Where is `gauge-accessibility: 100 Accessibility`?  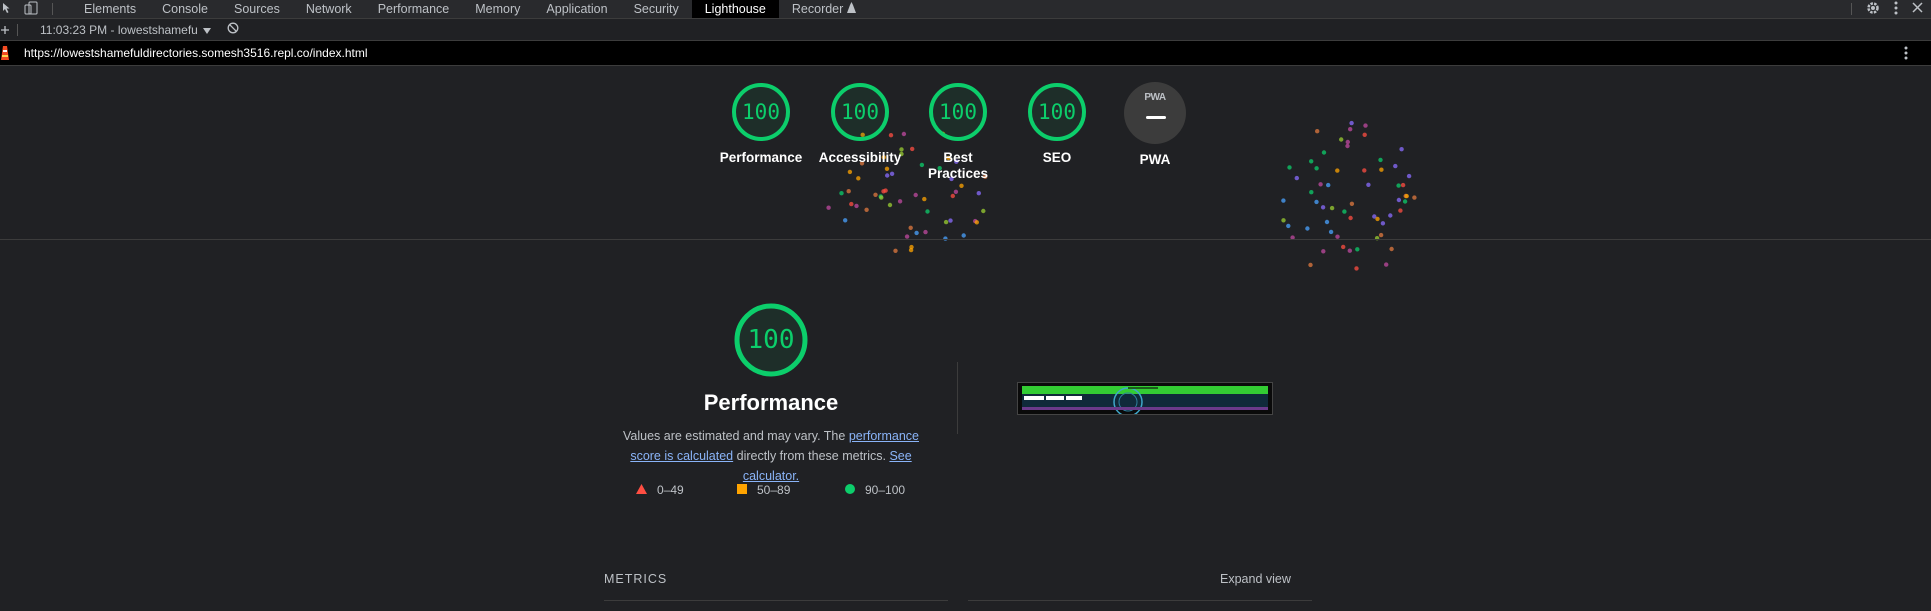
gauge-accessibility: 100 Accessibility is located at coordinates (860, 124).